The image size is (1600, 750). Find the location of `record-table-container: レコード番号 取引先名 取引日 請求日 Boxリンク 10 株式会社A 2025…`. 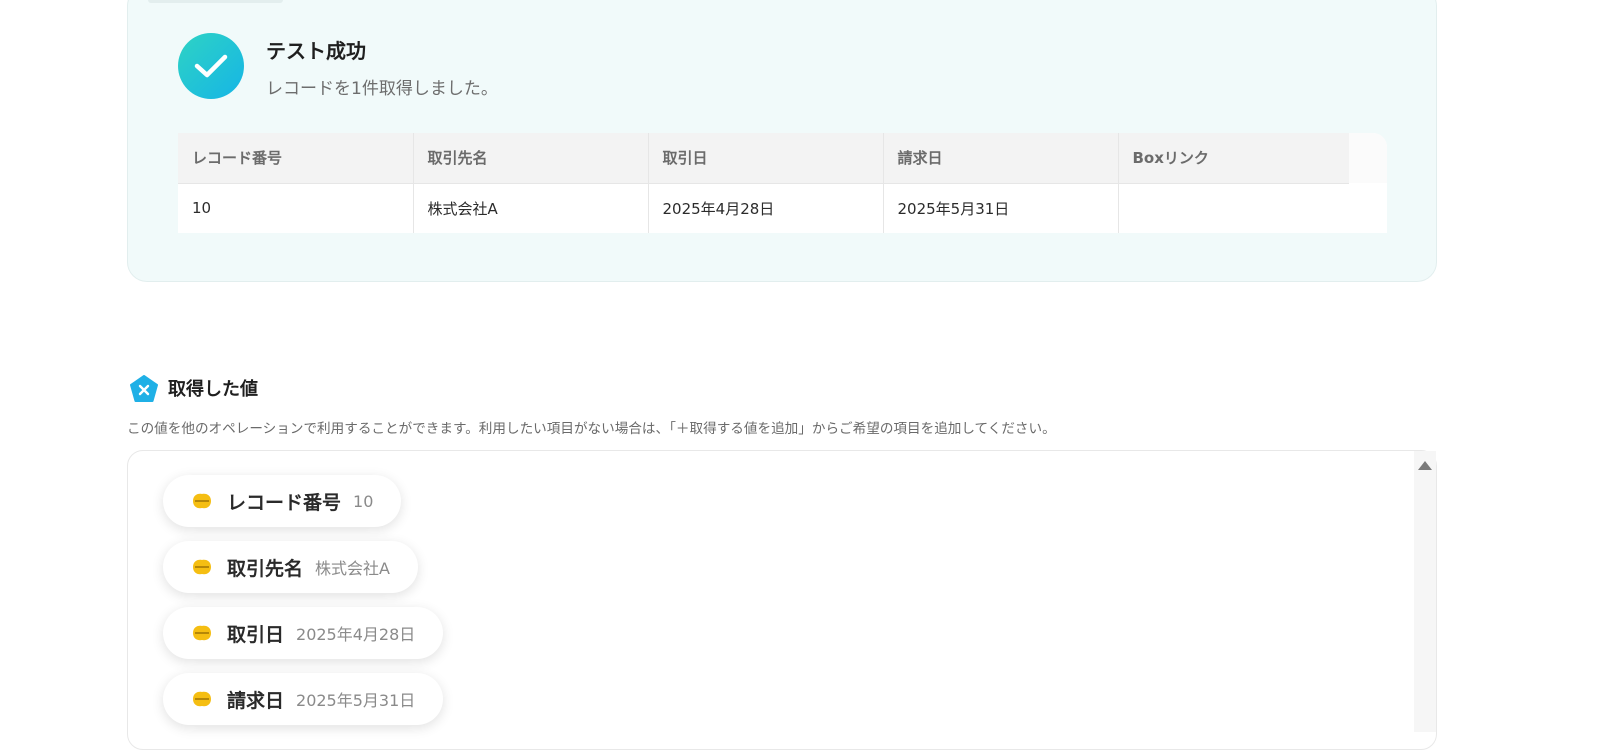

record-table-container: レコード番号 取引先名 取引日 請求日 Boxリンク 10 株式会社A 2025… is located at coordinates (782, 183).